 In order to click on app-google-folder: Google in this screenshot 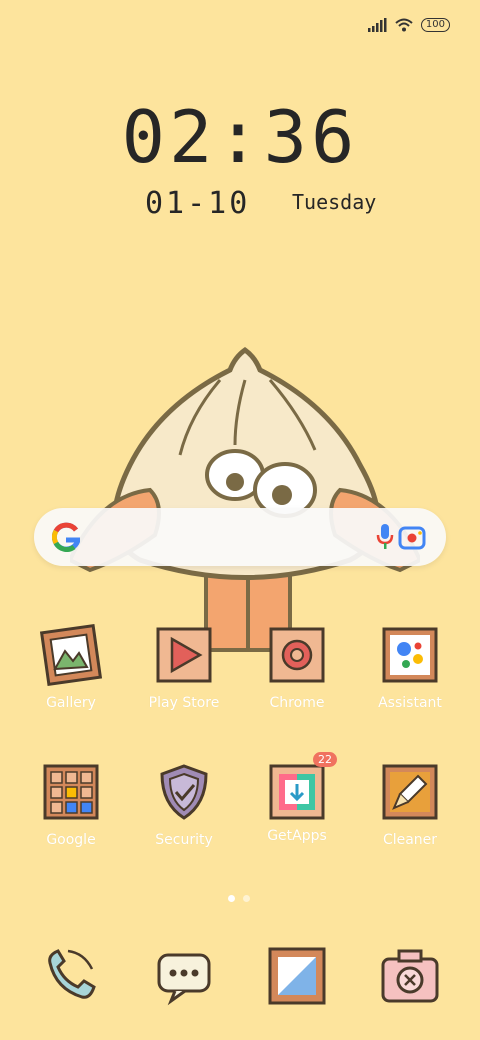, I will do `click(71, 804)`.